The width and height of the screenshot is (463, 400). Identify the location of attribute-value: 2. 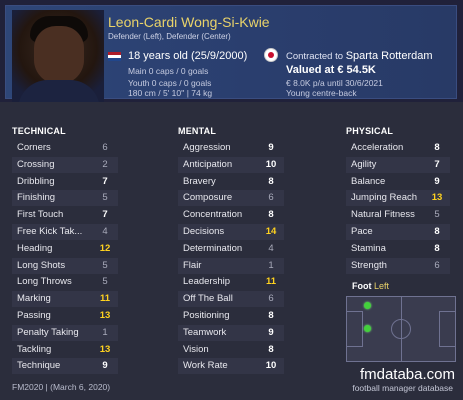
(105, 164).